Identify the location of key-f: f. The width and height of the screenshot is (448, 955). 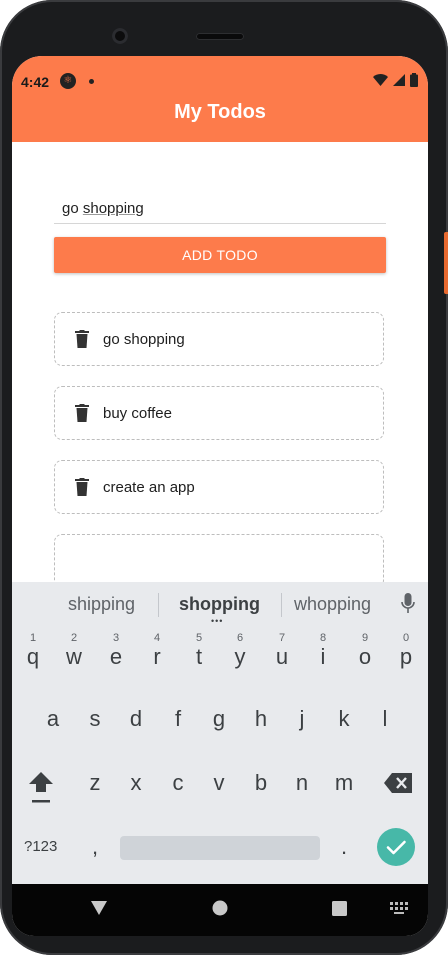
(178, 719).